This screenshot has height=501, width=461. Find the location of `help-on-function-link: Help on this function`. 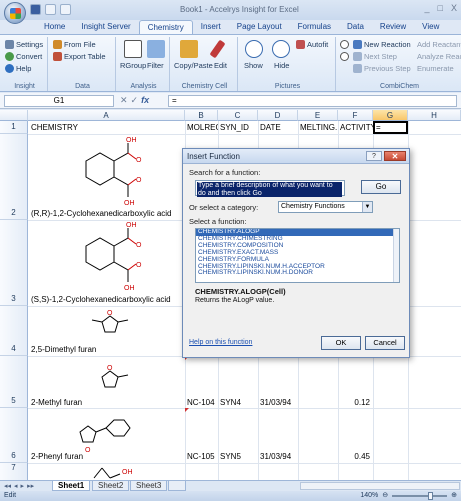

help-on-function-link: Help on this function is located at coordinates (220, 342).